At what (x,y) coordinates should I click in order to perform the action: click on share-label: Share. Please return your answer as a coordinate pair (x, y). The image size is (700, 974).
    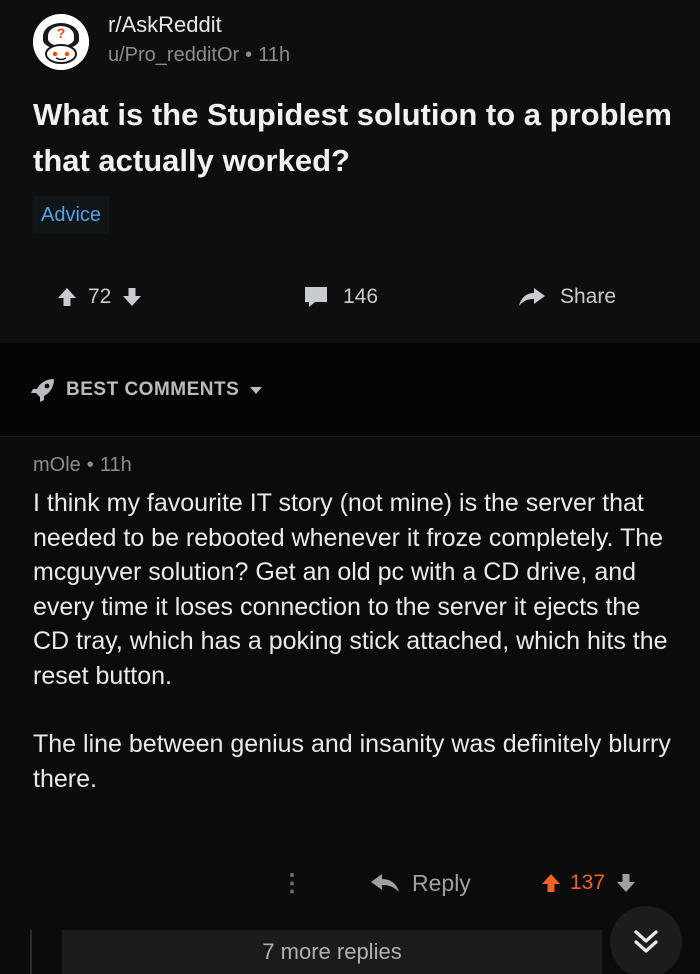
    Looking at the image, I should click on (588, 296).